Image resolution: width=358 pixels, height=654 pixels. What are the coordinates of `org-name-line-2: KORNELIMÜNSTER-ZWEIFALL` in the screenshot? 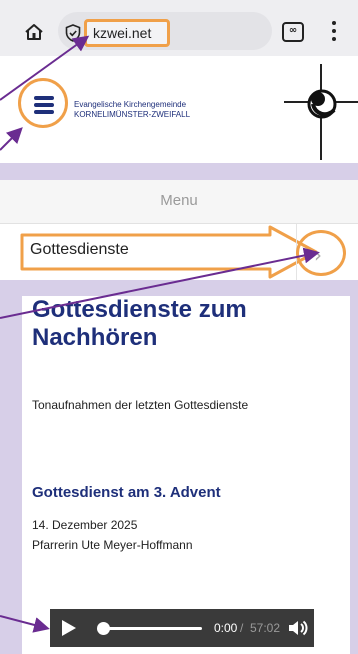 It's located at (132, 114).